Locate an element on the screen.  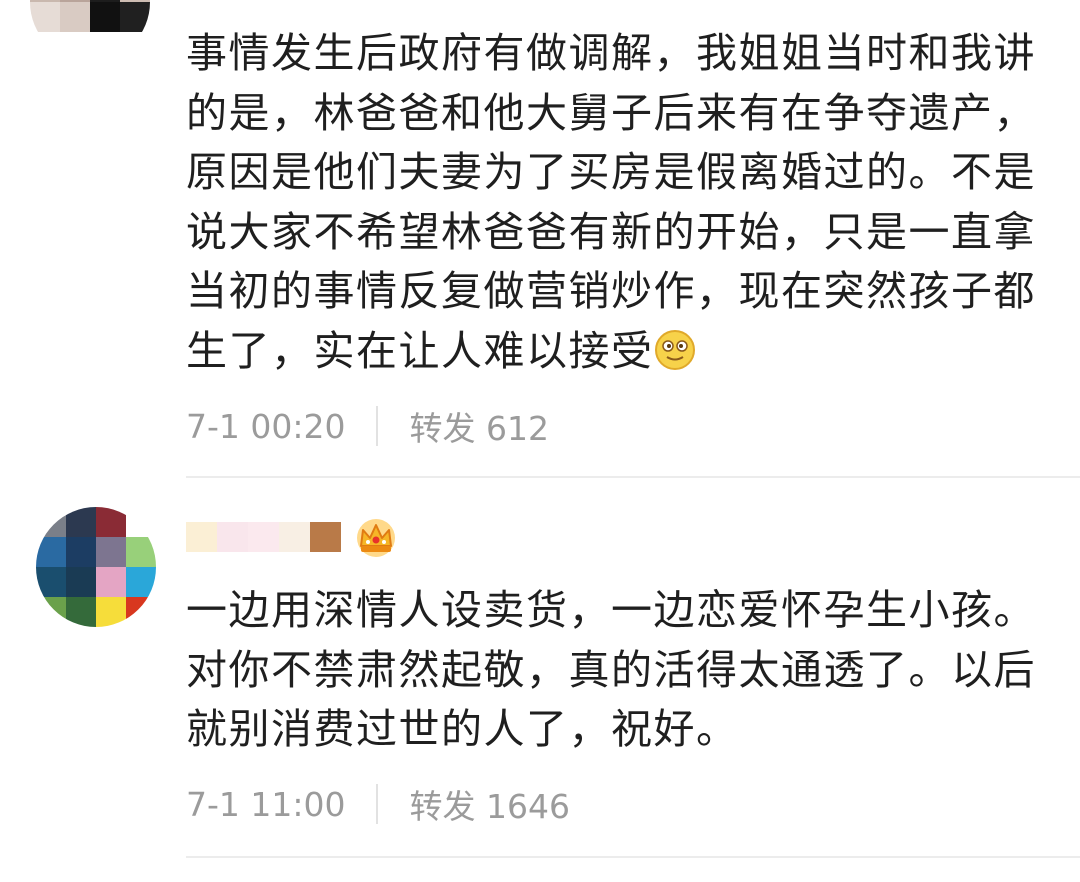
timestamp: 7-1 00:20 is located at coordinates (266, 426).